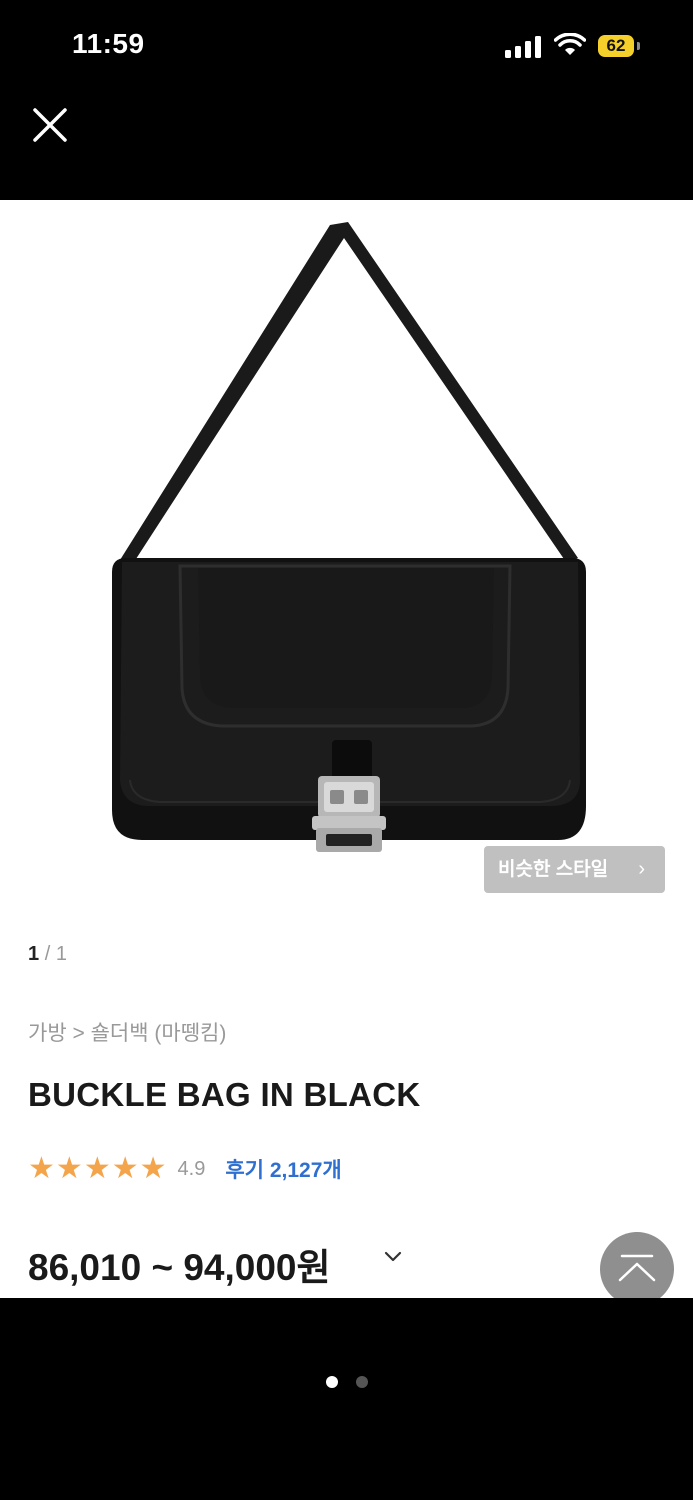  I want to click on wifi-icon, so click(570, 44).